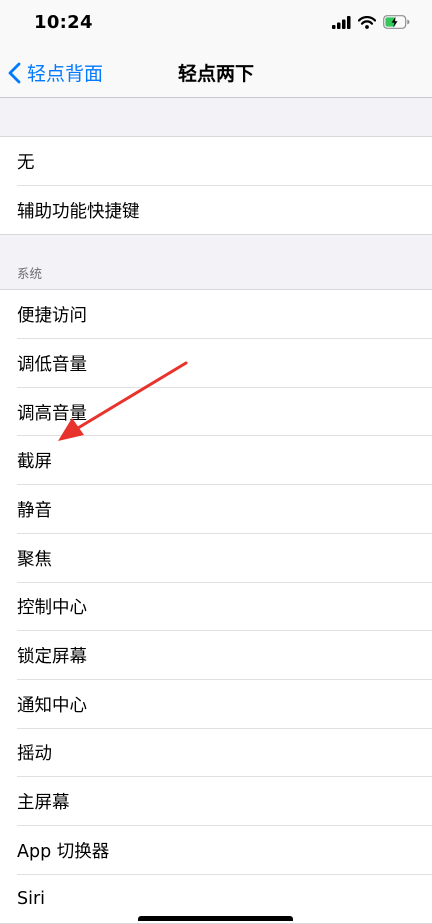  What do you see at coordinates (52, 413) in the screenshot?
I see `list-item-label: 调高音量` at bounding box center [52, 413].